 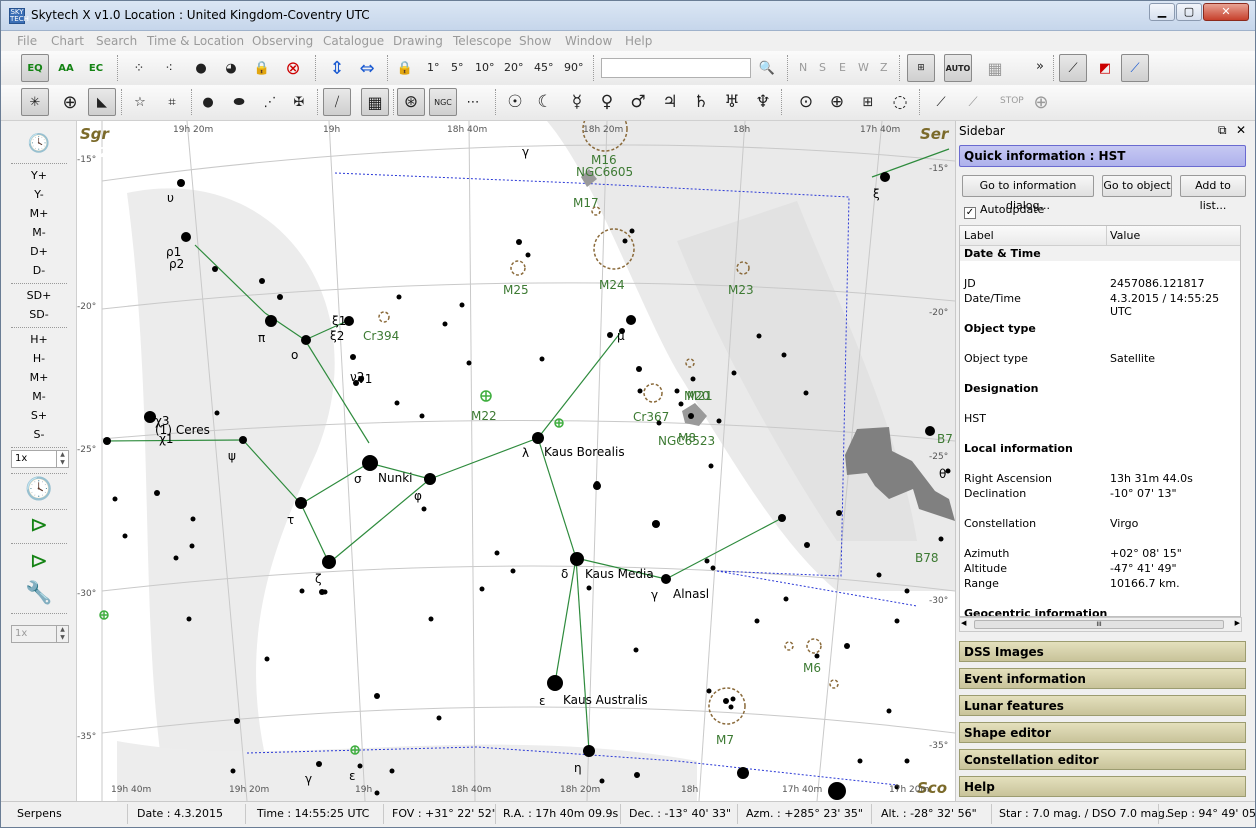 I want to click on search-icon: 🔍, so click(x=767, y=68).